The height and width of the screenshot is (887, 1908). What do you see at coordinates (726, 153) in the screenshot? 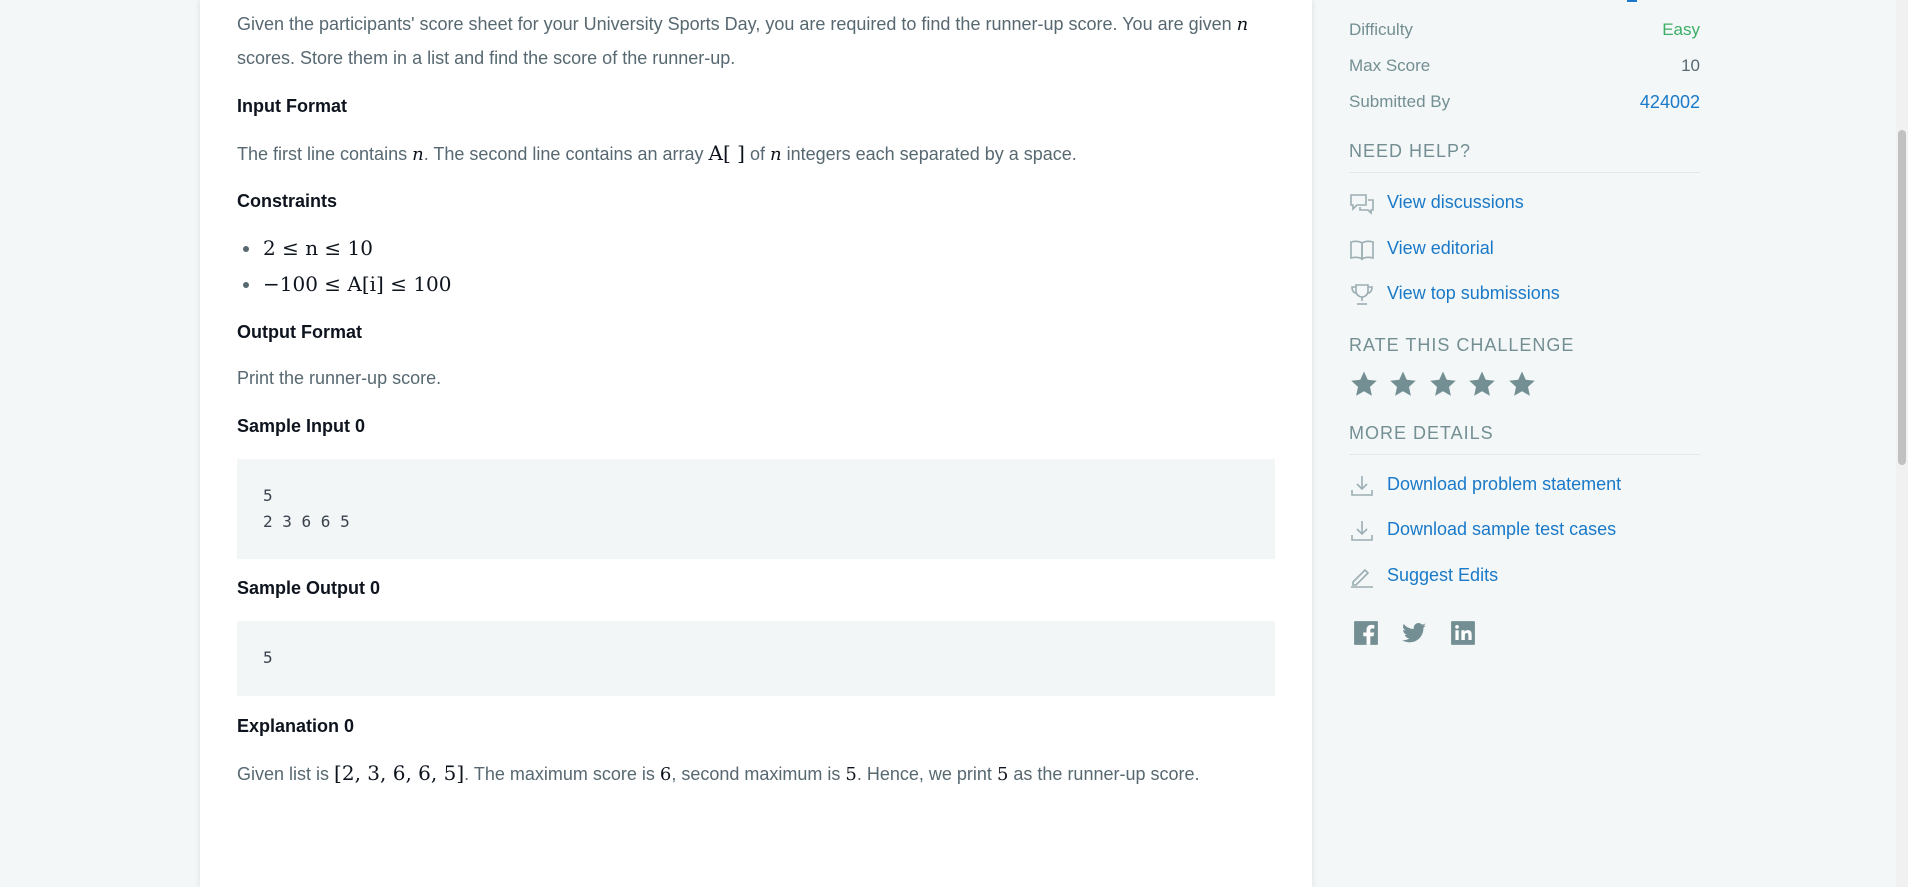
I see `array-a: A[ ]` at bounding box center [726, 153].